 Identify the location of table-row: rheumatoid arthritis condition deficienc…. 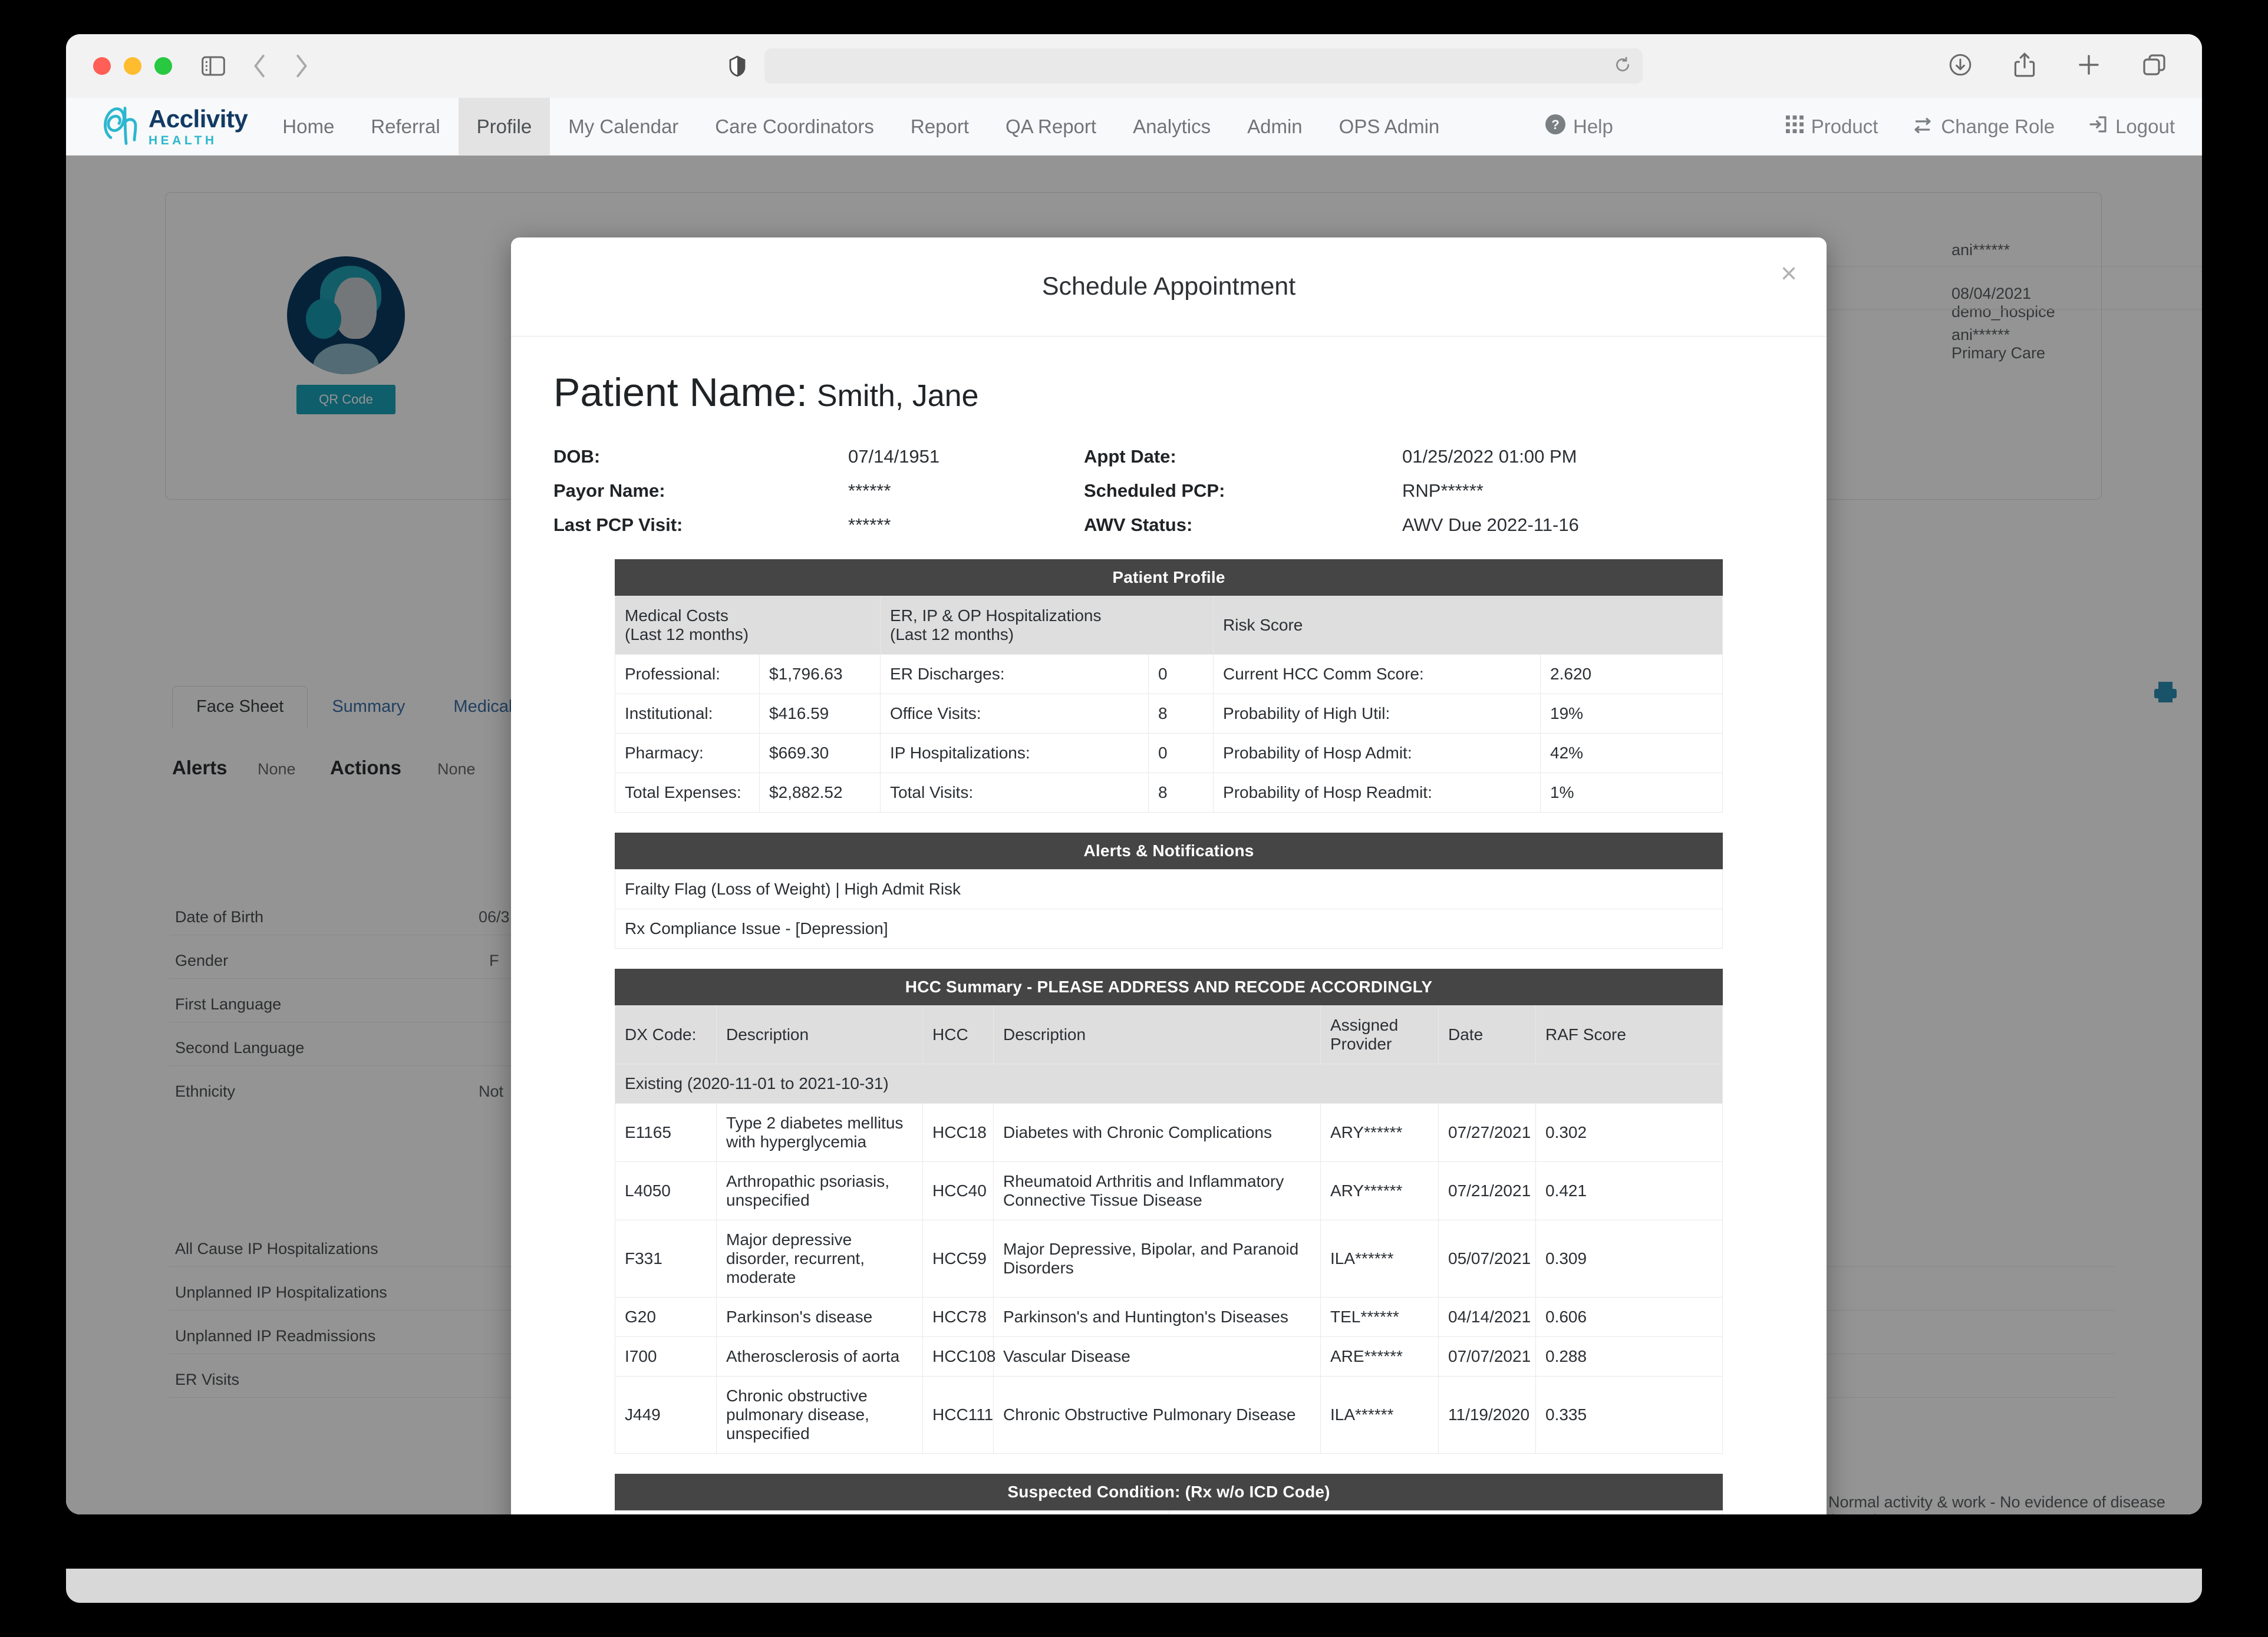
(1169, 1512).